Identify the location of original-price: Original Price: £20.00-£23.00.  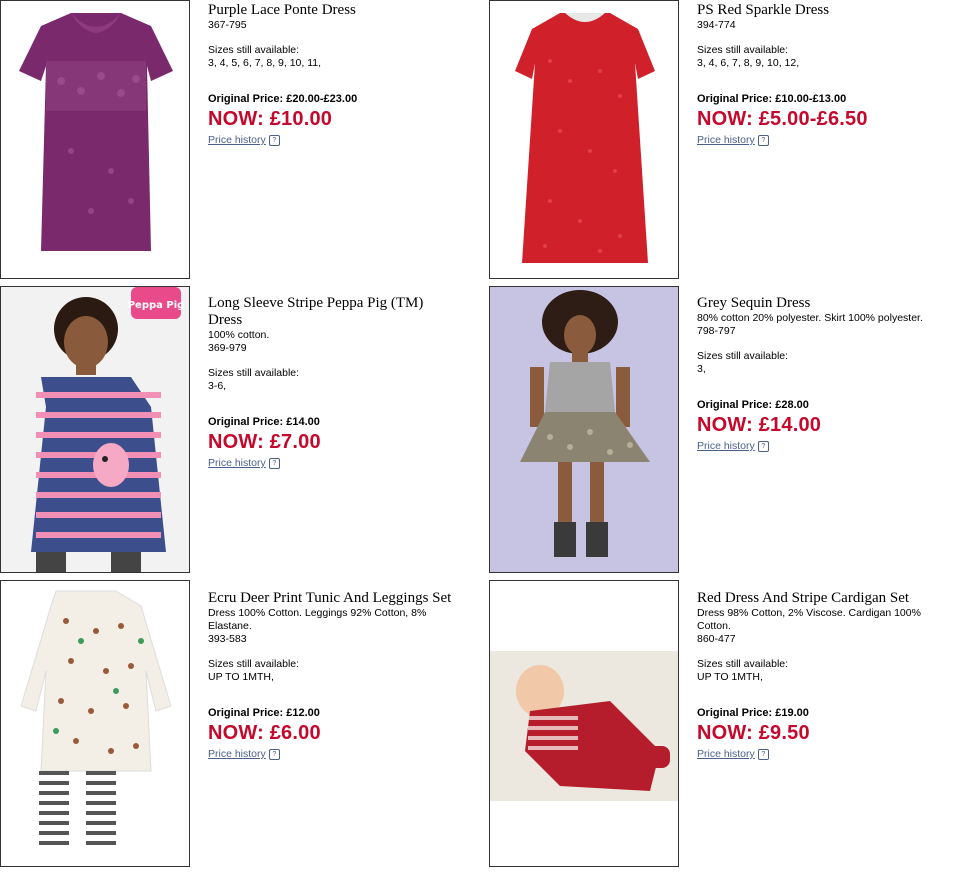
(283, 99).